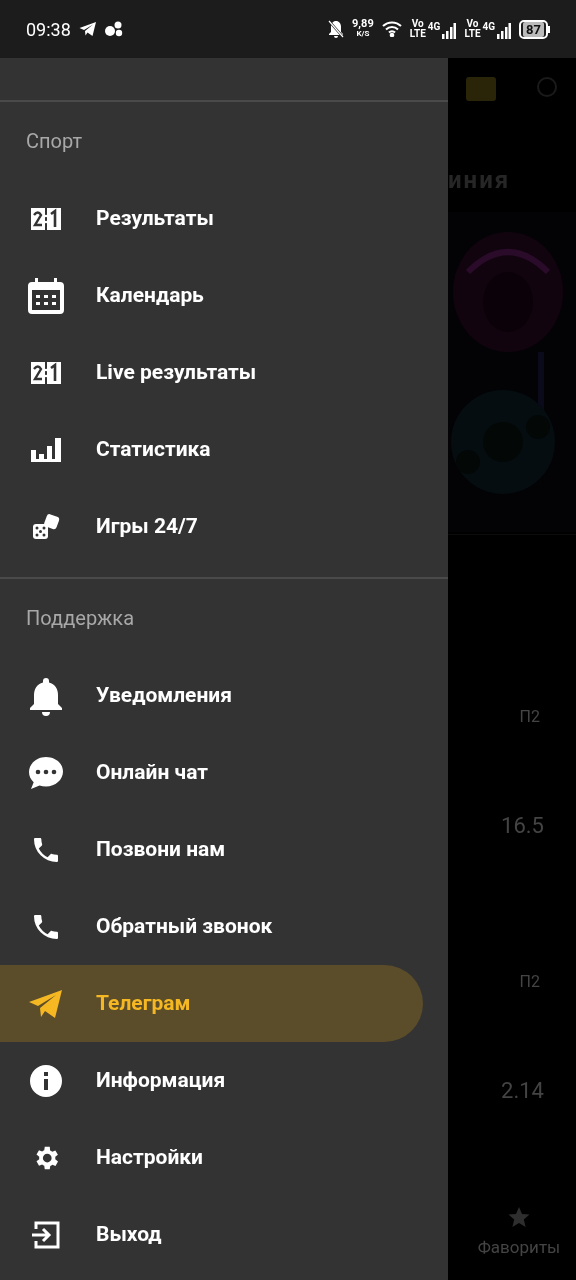 This screenshot has height=1280, width=576. I want to click on drawer-item: Календарь, so click(211, 295).